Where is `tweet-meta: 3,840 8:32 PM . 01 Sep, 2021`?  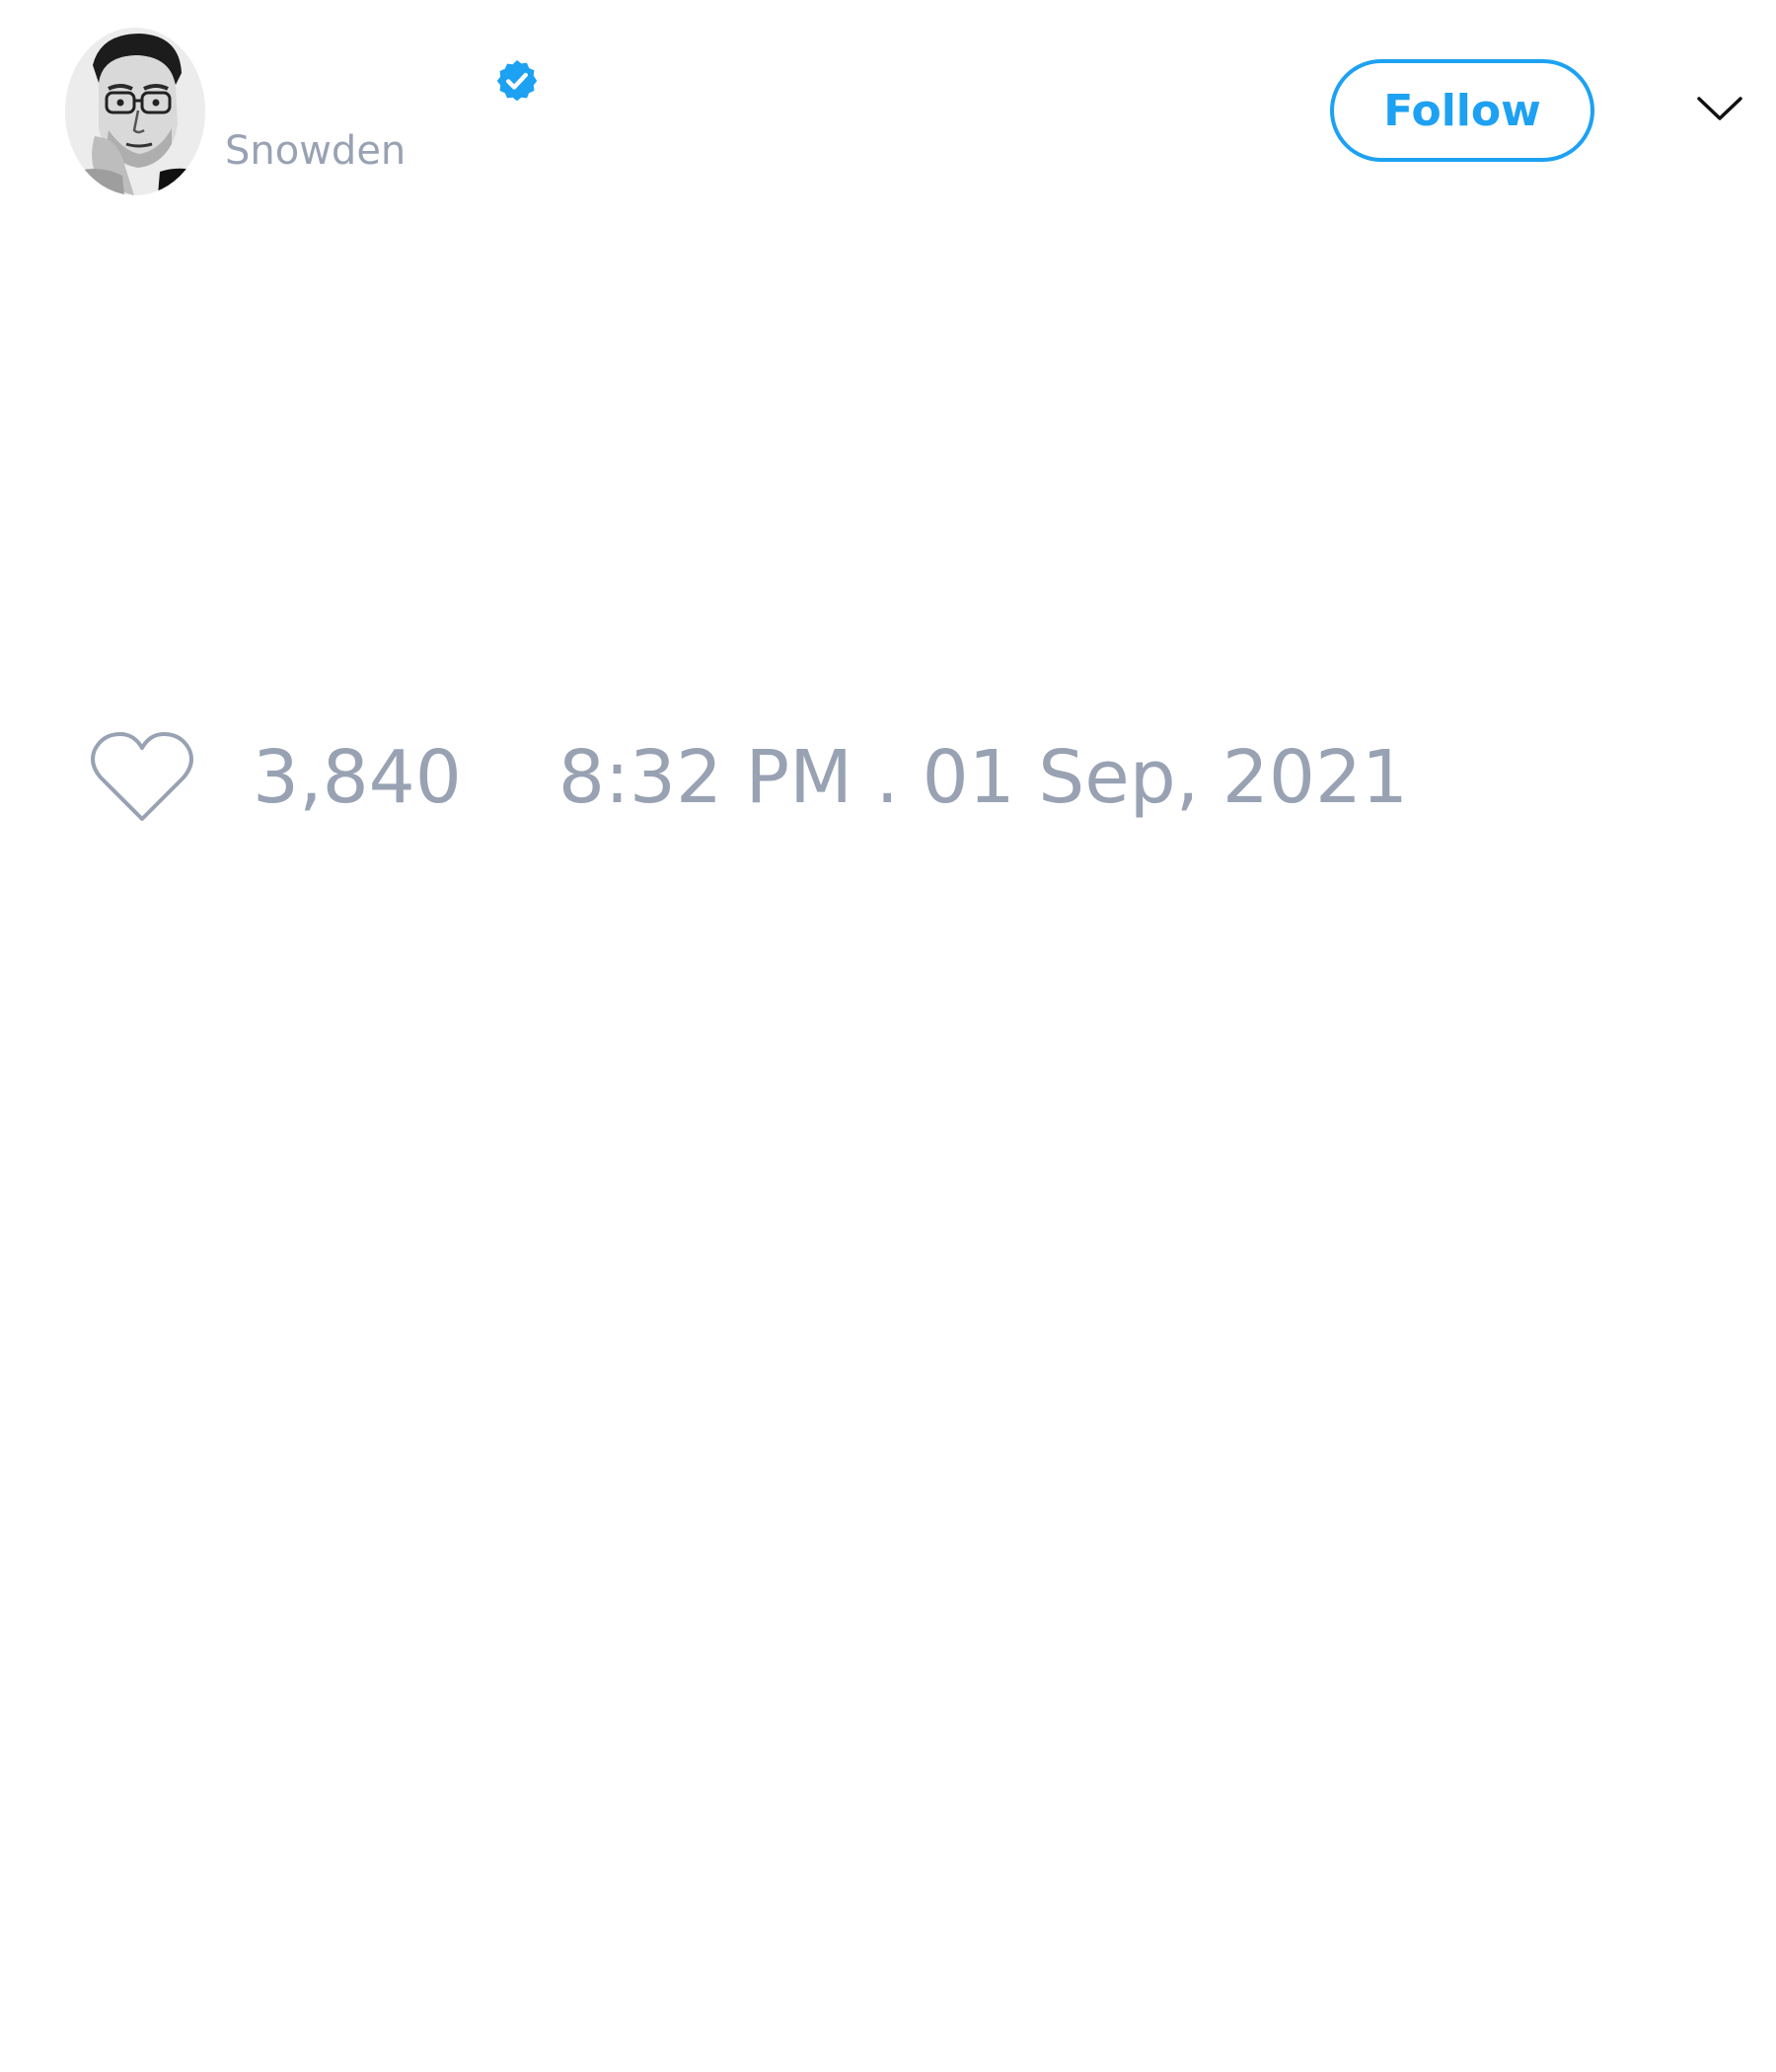
tweet-meta: 3,840 8:32 PM . 01 Sep, 2021 is located at coordinates (748, 777).